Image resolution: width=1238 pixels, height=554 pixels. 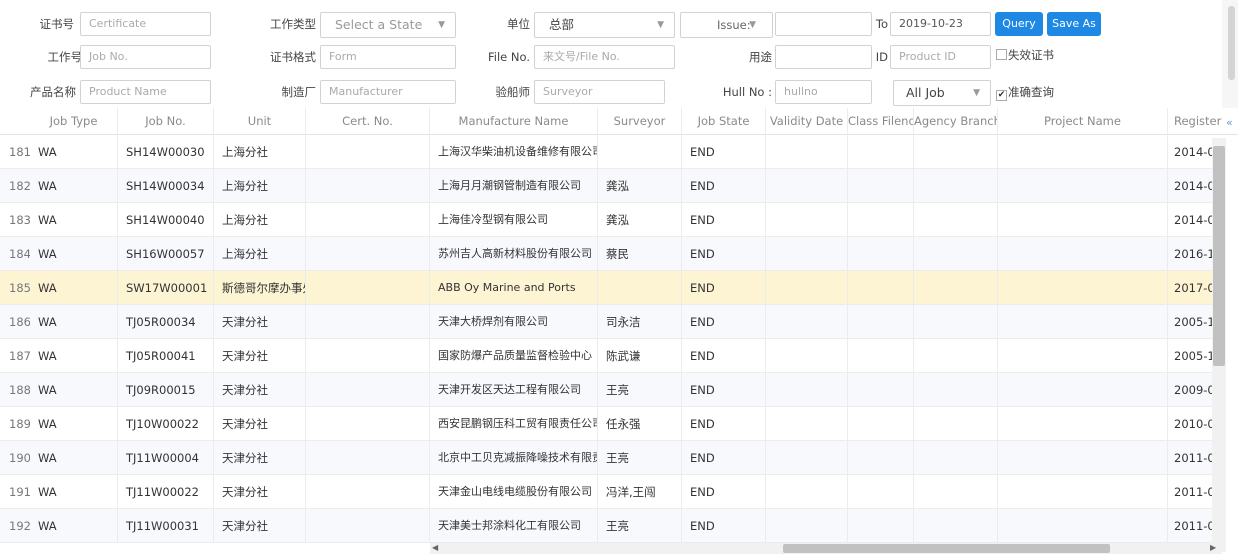 I want to click on col-header-project-name: Project Name, so click(x=1083, y=121).